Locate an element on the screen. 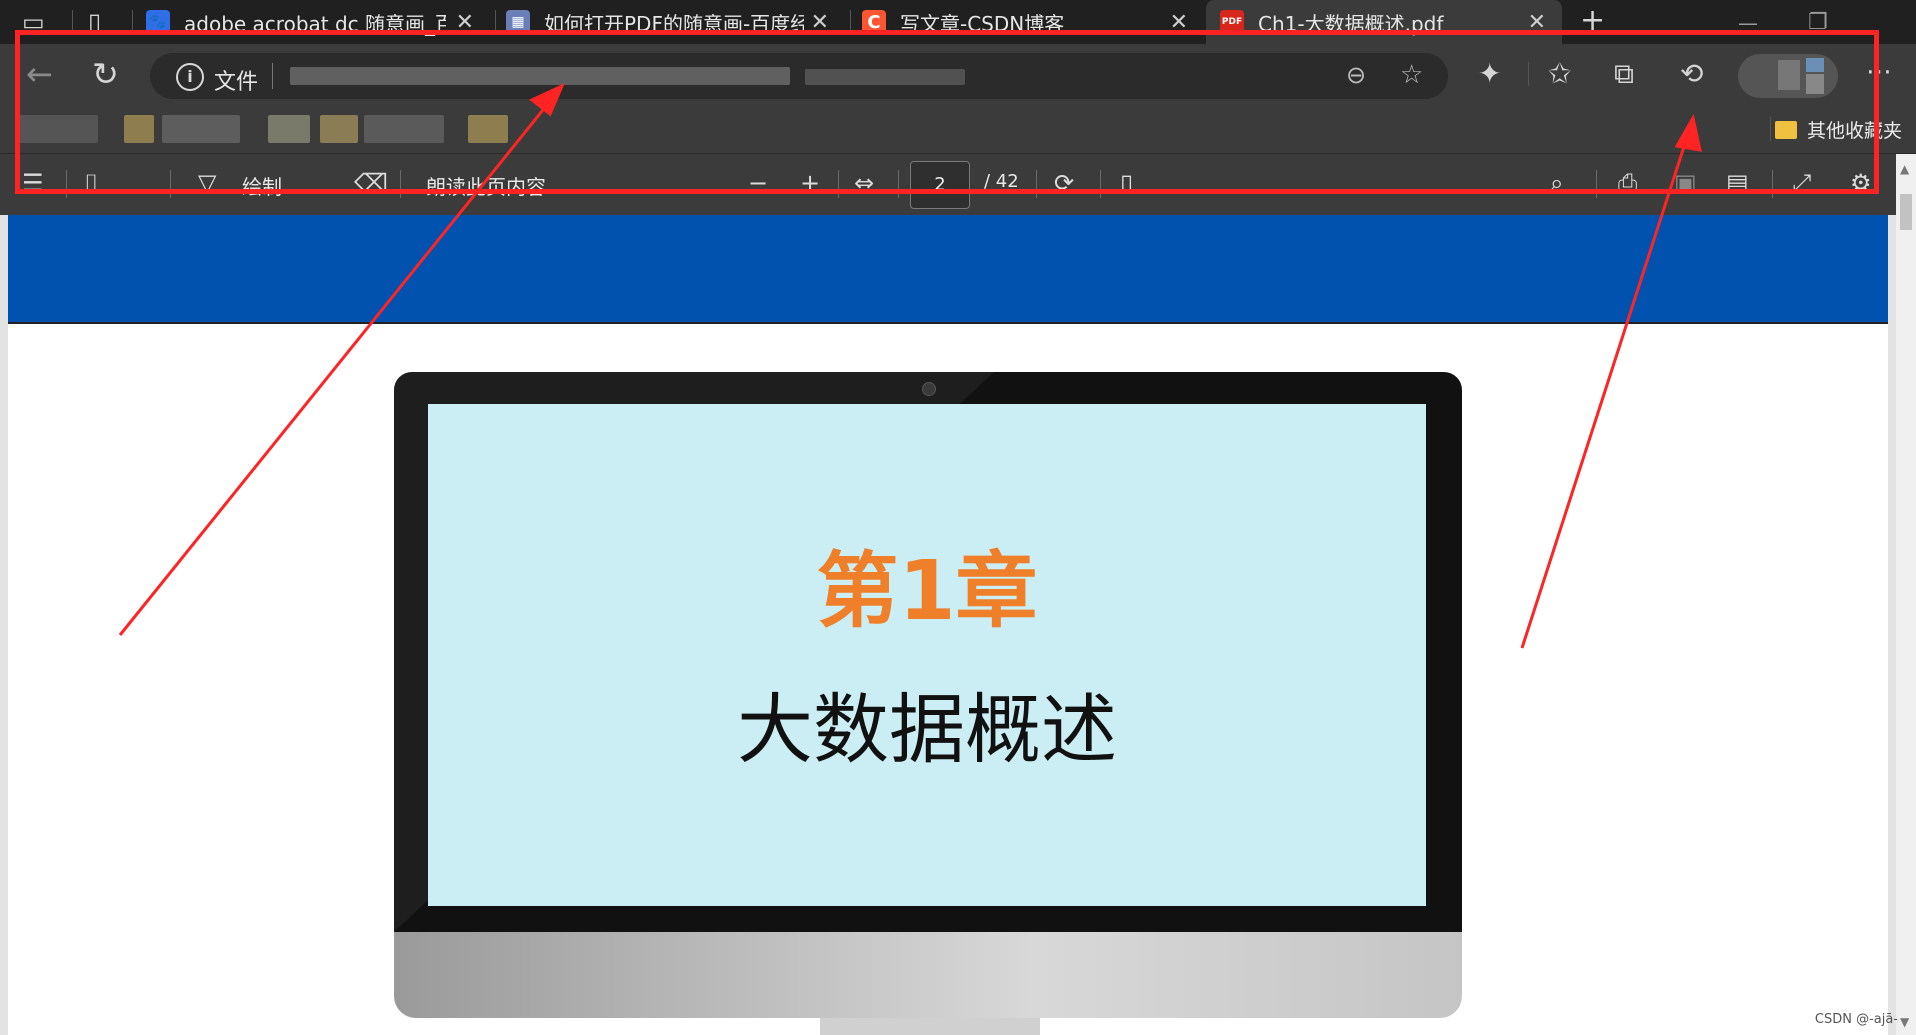  csdn-watermark: CSDN @-ajā- is located at coordinates (1856, 1019).